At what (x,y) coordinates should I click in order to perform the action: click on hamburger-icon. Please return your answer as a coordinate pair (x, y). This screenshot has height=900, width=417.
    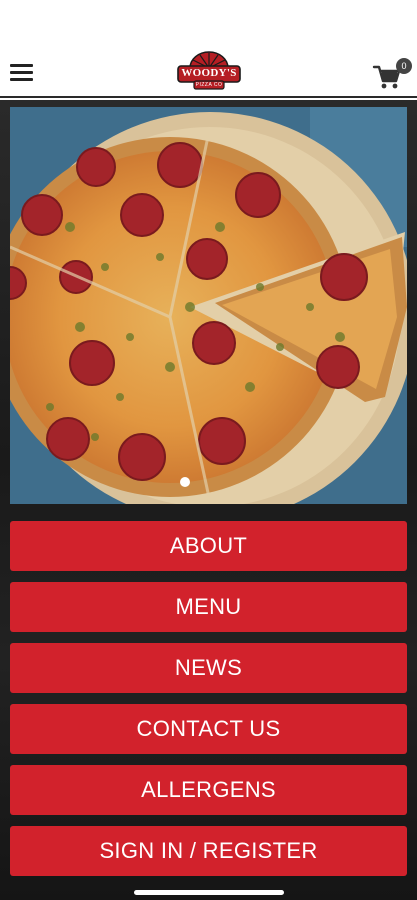
    Looking at the image, I should click on (21, 73).